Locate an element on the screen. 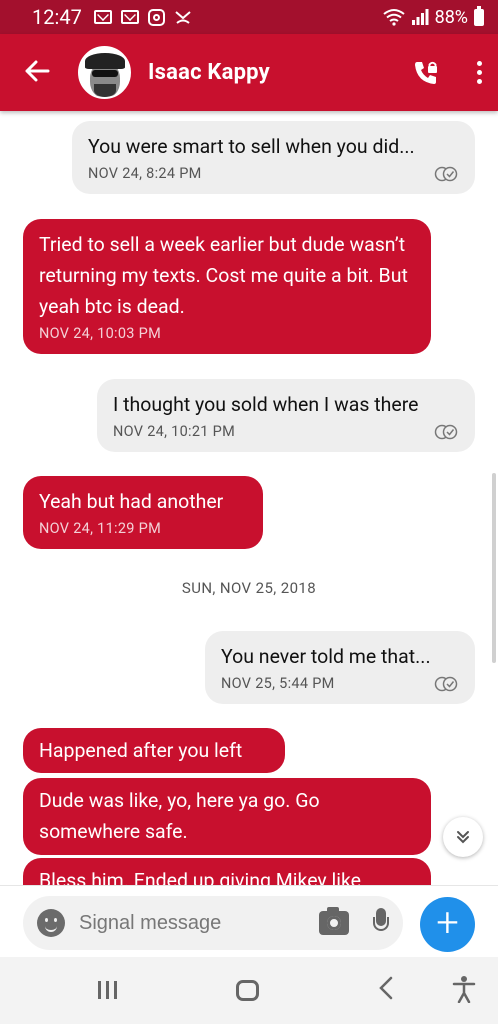  message-text: I thought you sold when I was there is located at coordinates (266, 404).